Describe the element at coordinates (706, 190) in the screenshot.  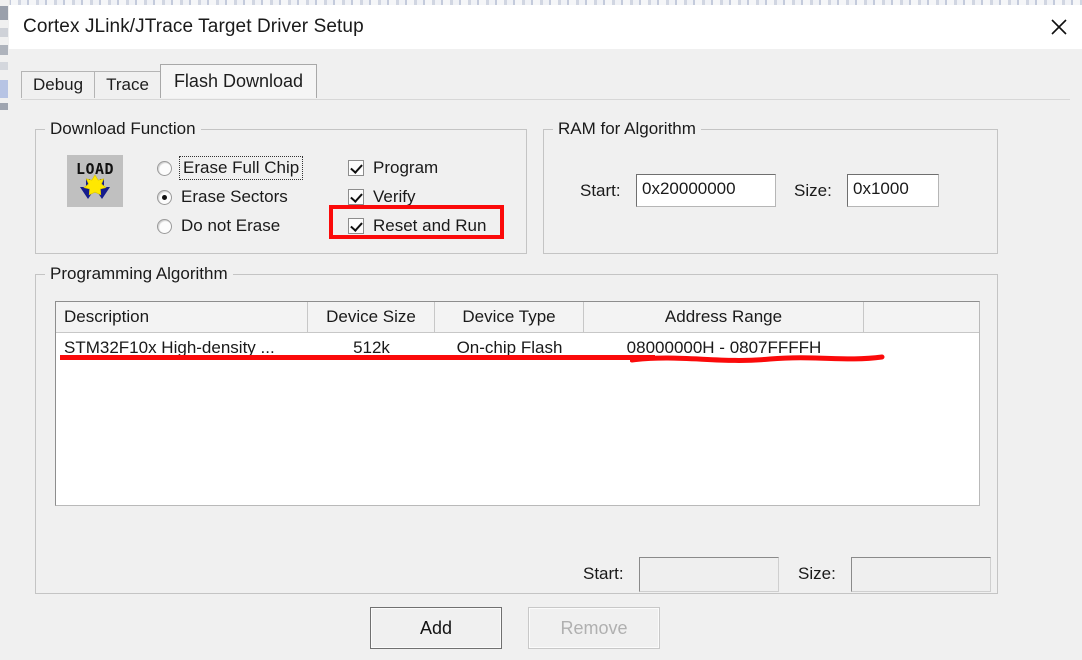
I see `ram-start-input: 0x20000000` at that location.